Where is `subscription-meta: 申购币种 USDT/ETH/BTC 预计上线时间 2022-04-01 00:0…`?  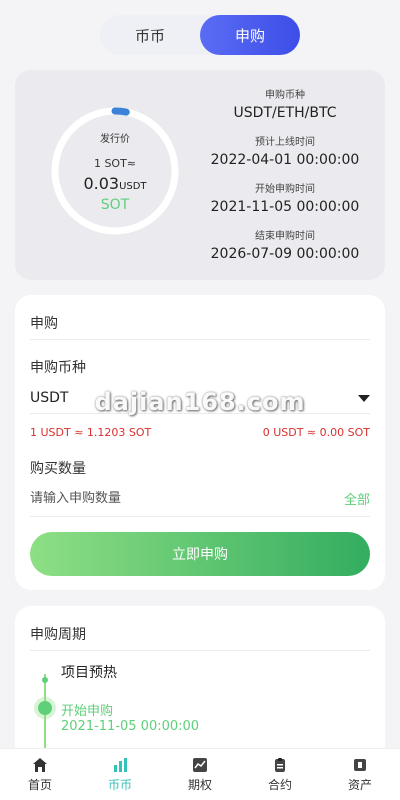 subscription-meta: 申购币种 USDT/ETH/BTC 预计上线时间 2022-04-01 00:0… is located at coordinates (285, 180).